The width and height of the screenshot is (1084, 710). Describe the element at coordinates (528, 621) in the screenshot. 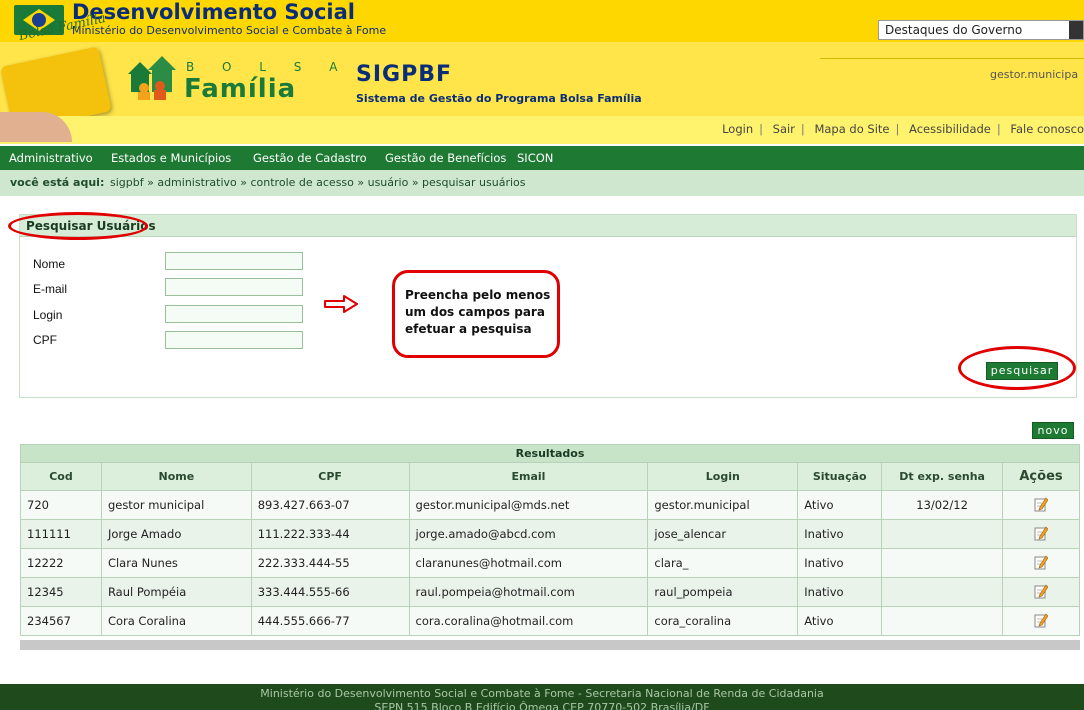

I see `cell-email: cora.coralina@hotmail.com` at that location.